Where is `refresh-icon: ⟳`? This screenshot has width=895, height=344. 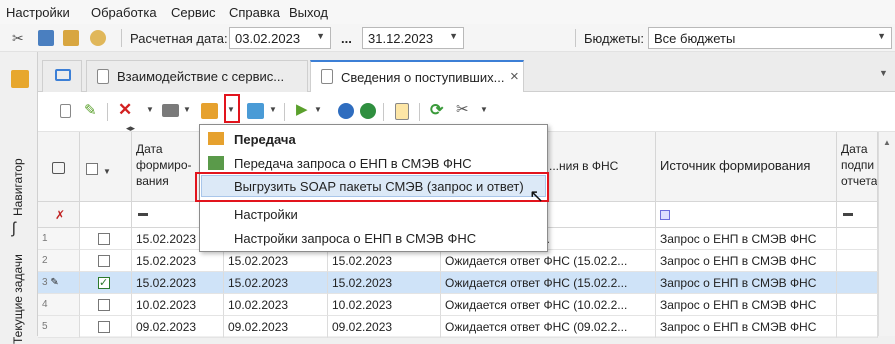 refresh-icon: ⟳ is located at coordinates (436, 110).